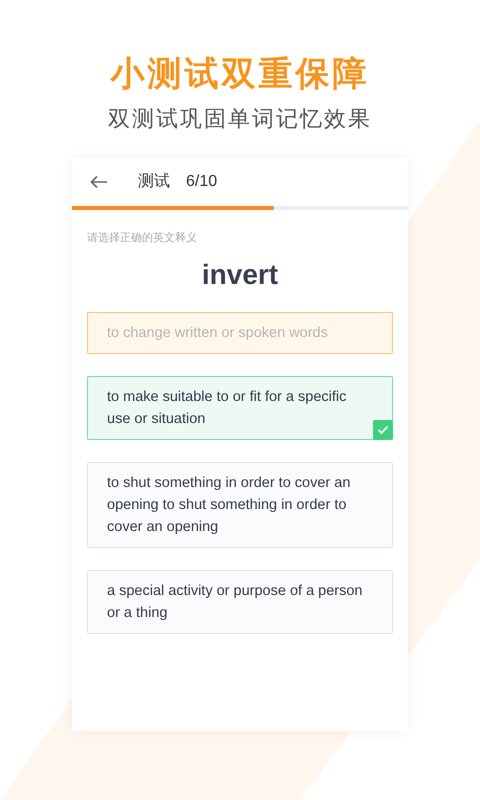 The image size is (480, 800). What do you see at coordinates (240, 505) in the screenshot?
I see `answer-option: to shut something in order to cover an opening to shut something in order to cover an opening` at bounding box center [240, 505].